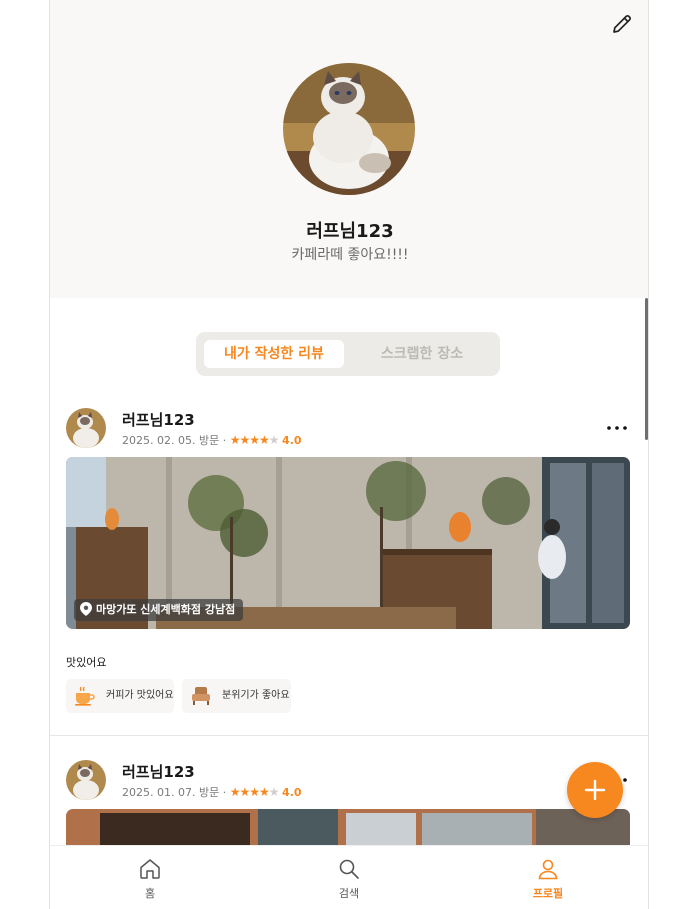 Image resolution: width=700 pixels, height=909 pixels. I want to click on review-text: 맛있어요, so click(86, 662).